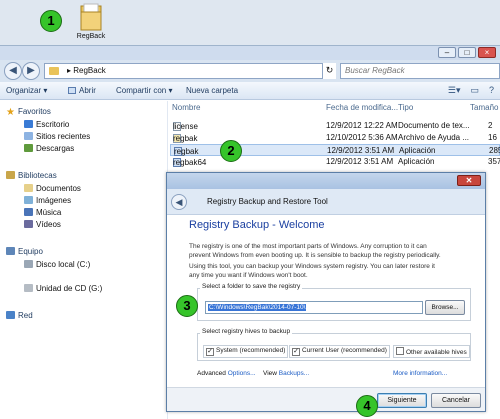 The height and width of the screenshot is (419, 500). Describe the element at coordinates (454, 90) in the screenshot. I see `view-options-icon: ☰▾` at that location.